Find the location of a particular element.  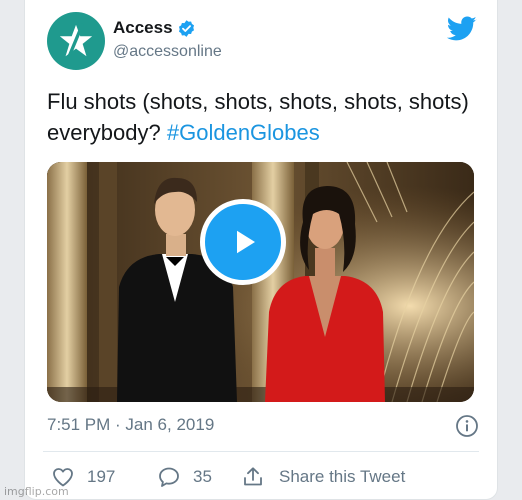

like-count: 197 is located at coordinates (101, 476).